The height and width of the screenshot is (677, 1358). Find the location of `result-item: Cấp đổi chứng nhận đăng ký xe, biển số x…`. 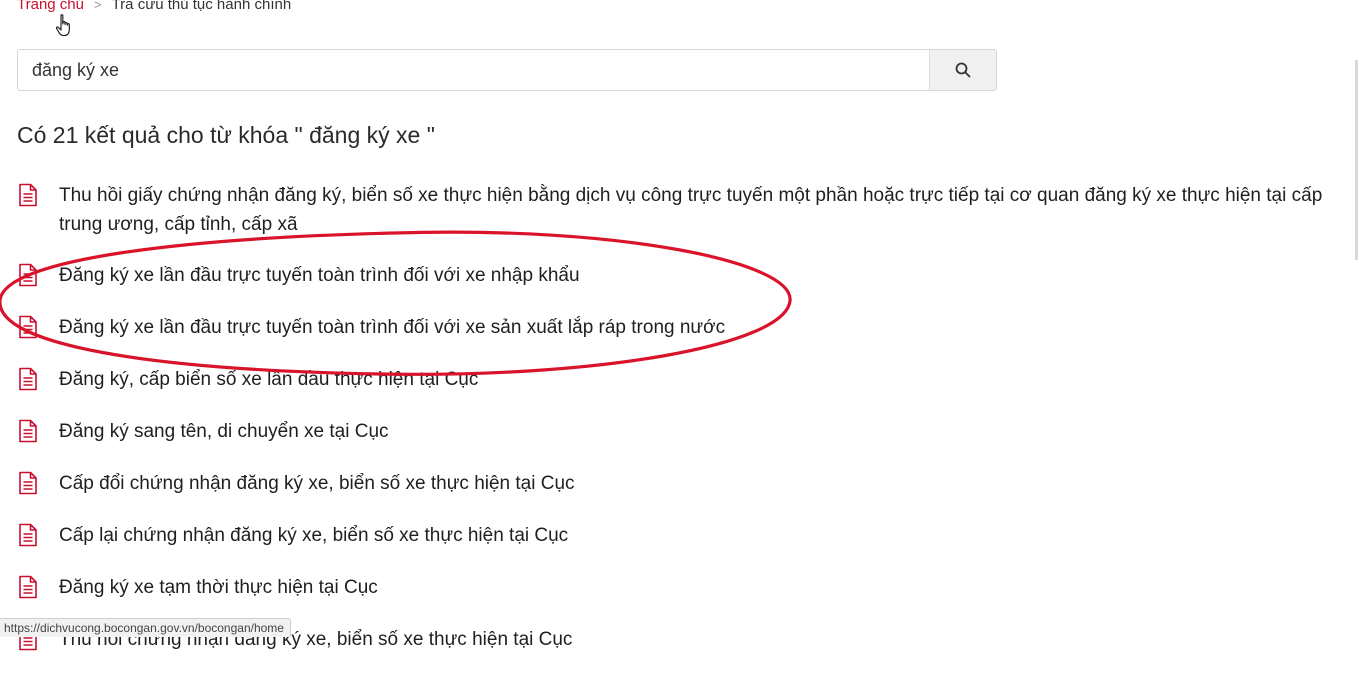

result-item: Cấp đổi chứng nhận đăng ký xe, biển số x… is located at coordinates (677, 483).